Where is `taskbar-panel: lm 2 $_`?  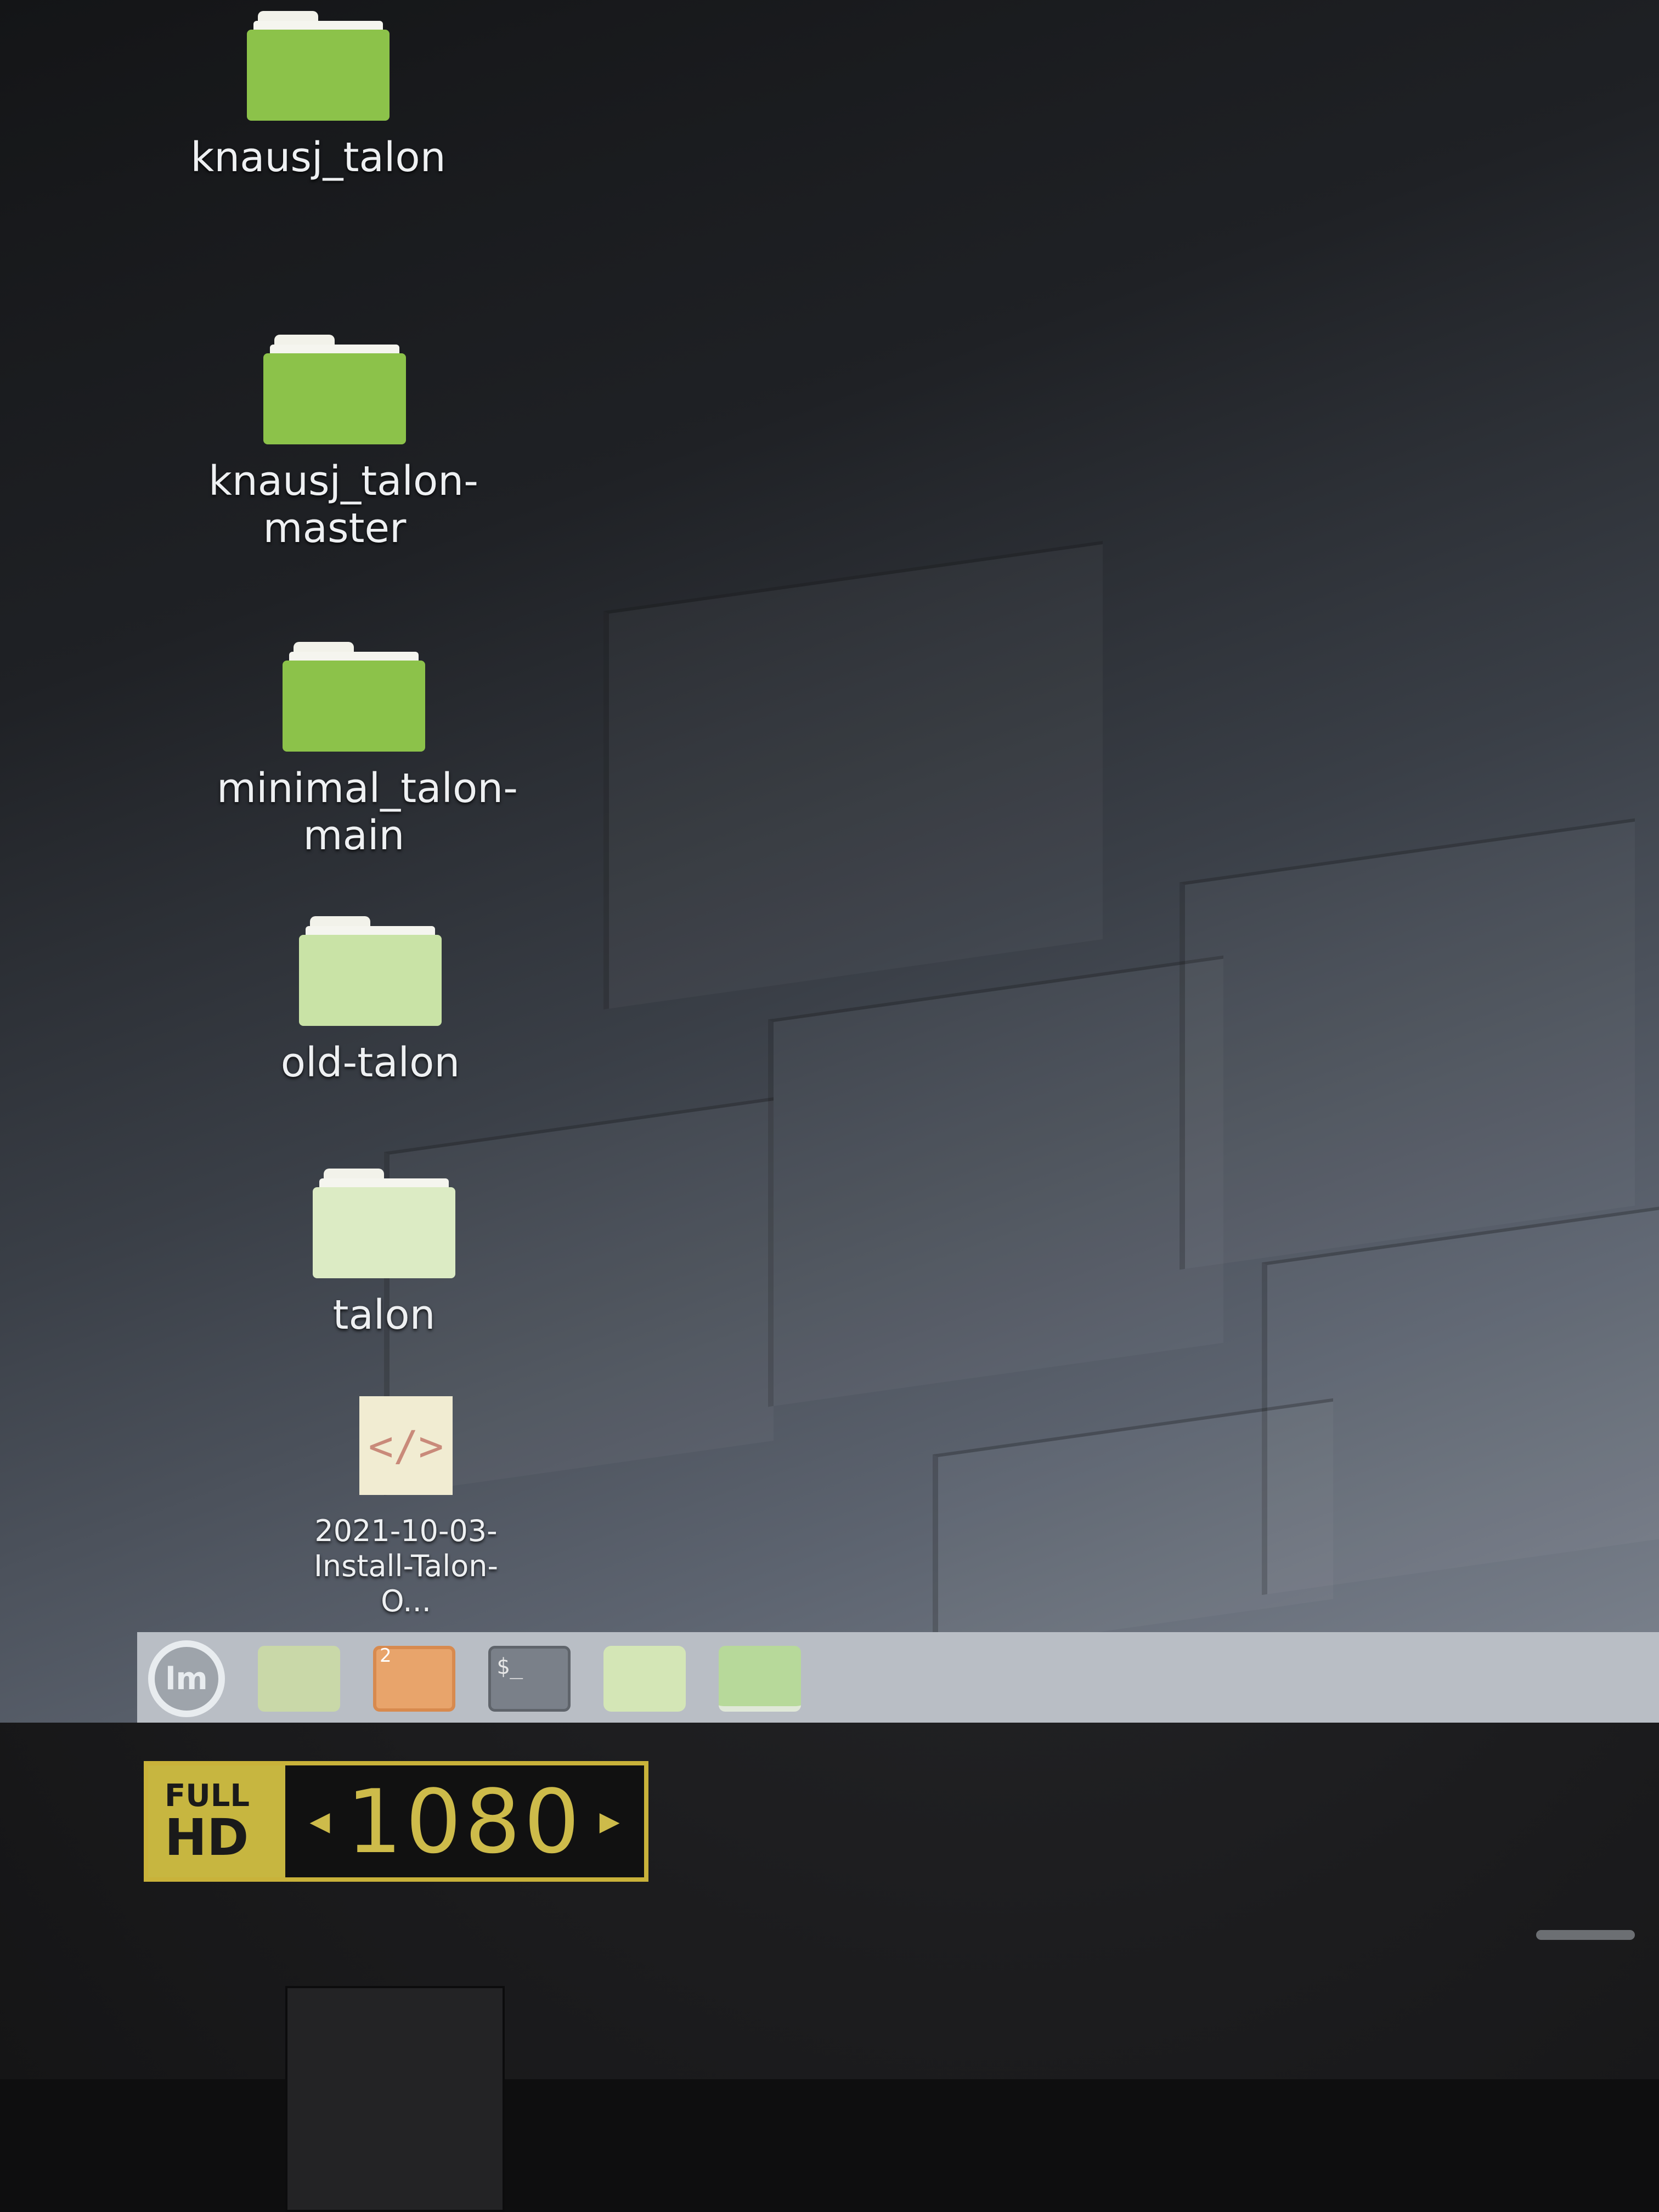
taskbar-panel: lm 2 $_ is located at coordinates (898, 1678).